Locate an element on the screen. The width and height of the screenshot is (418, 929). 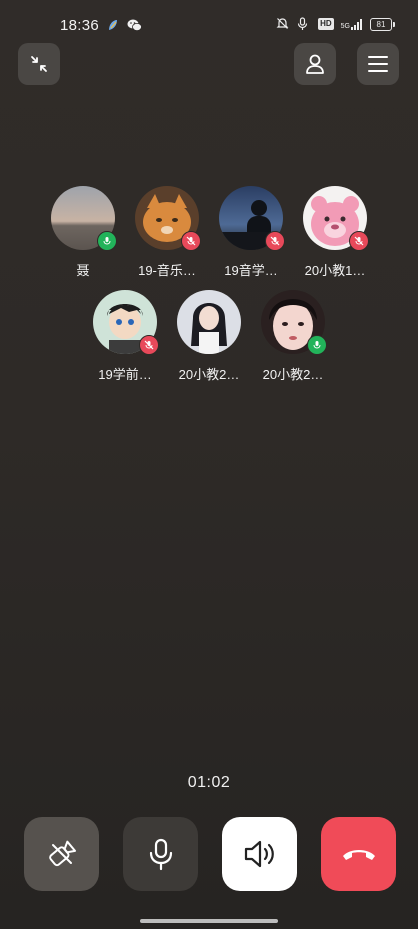
feather-app-icon is located at coordinates (113, 25).